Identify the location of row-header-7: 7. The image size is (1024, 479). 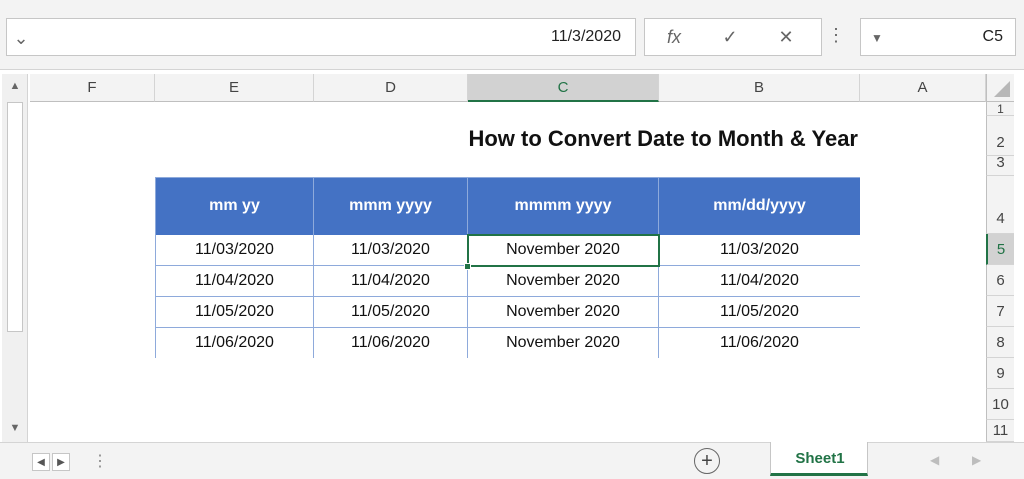
(1000, 311).